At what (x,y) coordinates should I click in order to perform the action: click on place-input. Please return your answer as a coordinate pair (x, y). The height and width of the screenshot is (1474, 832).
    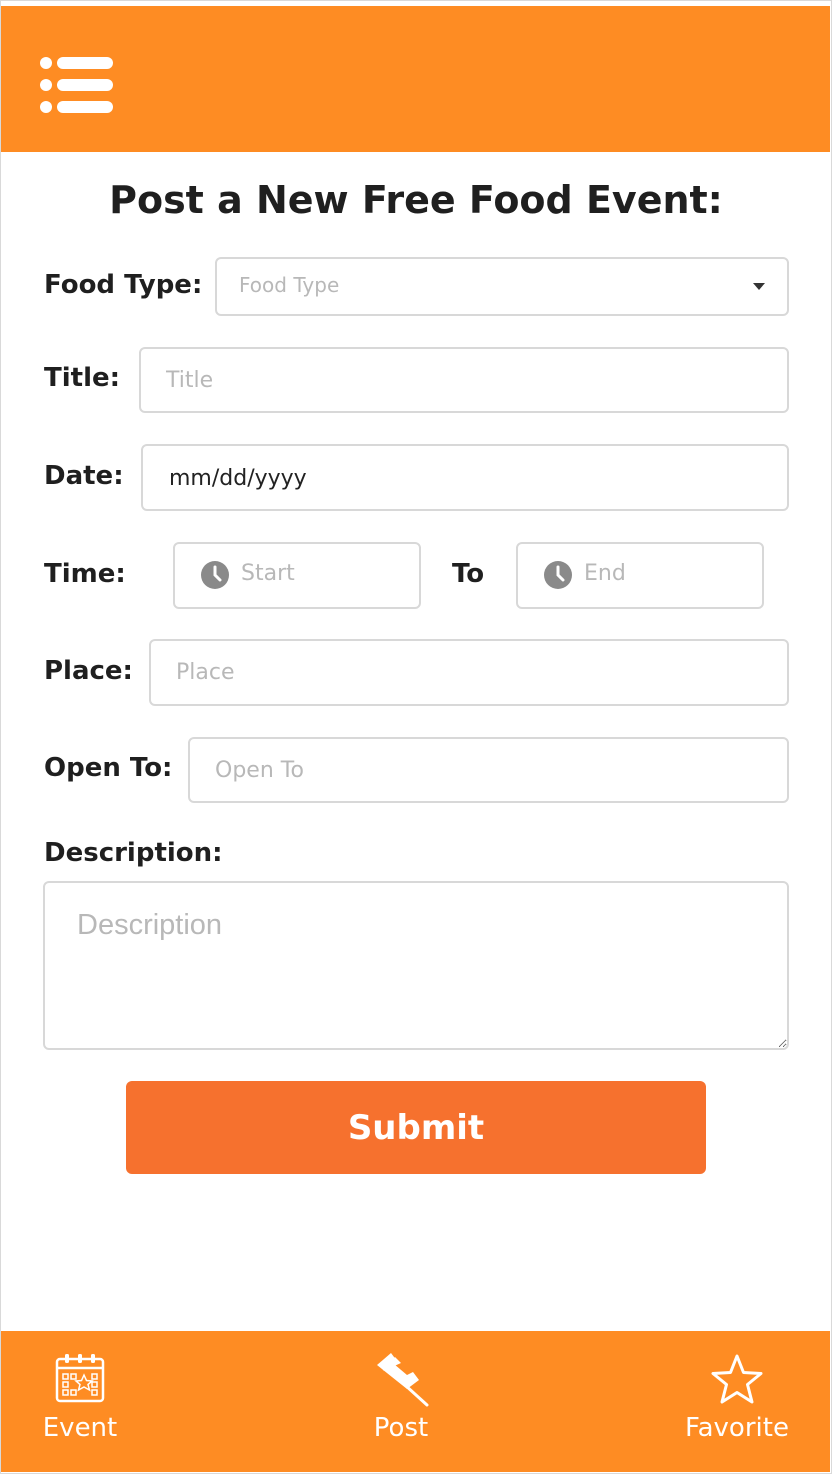
    Looking at the image, I should click on (469, 672).